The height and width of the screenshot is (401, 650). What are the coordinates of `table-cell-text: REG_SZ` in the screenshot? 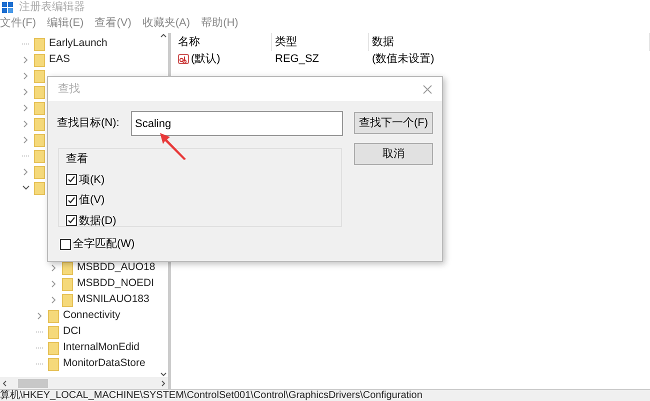 It's located at (297, 59).